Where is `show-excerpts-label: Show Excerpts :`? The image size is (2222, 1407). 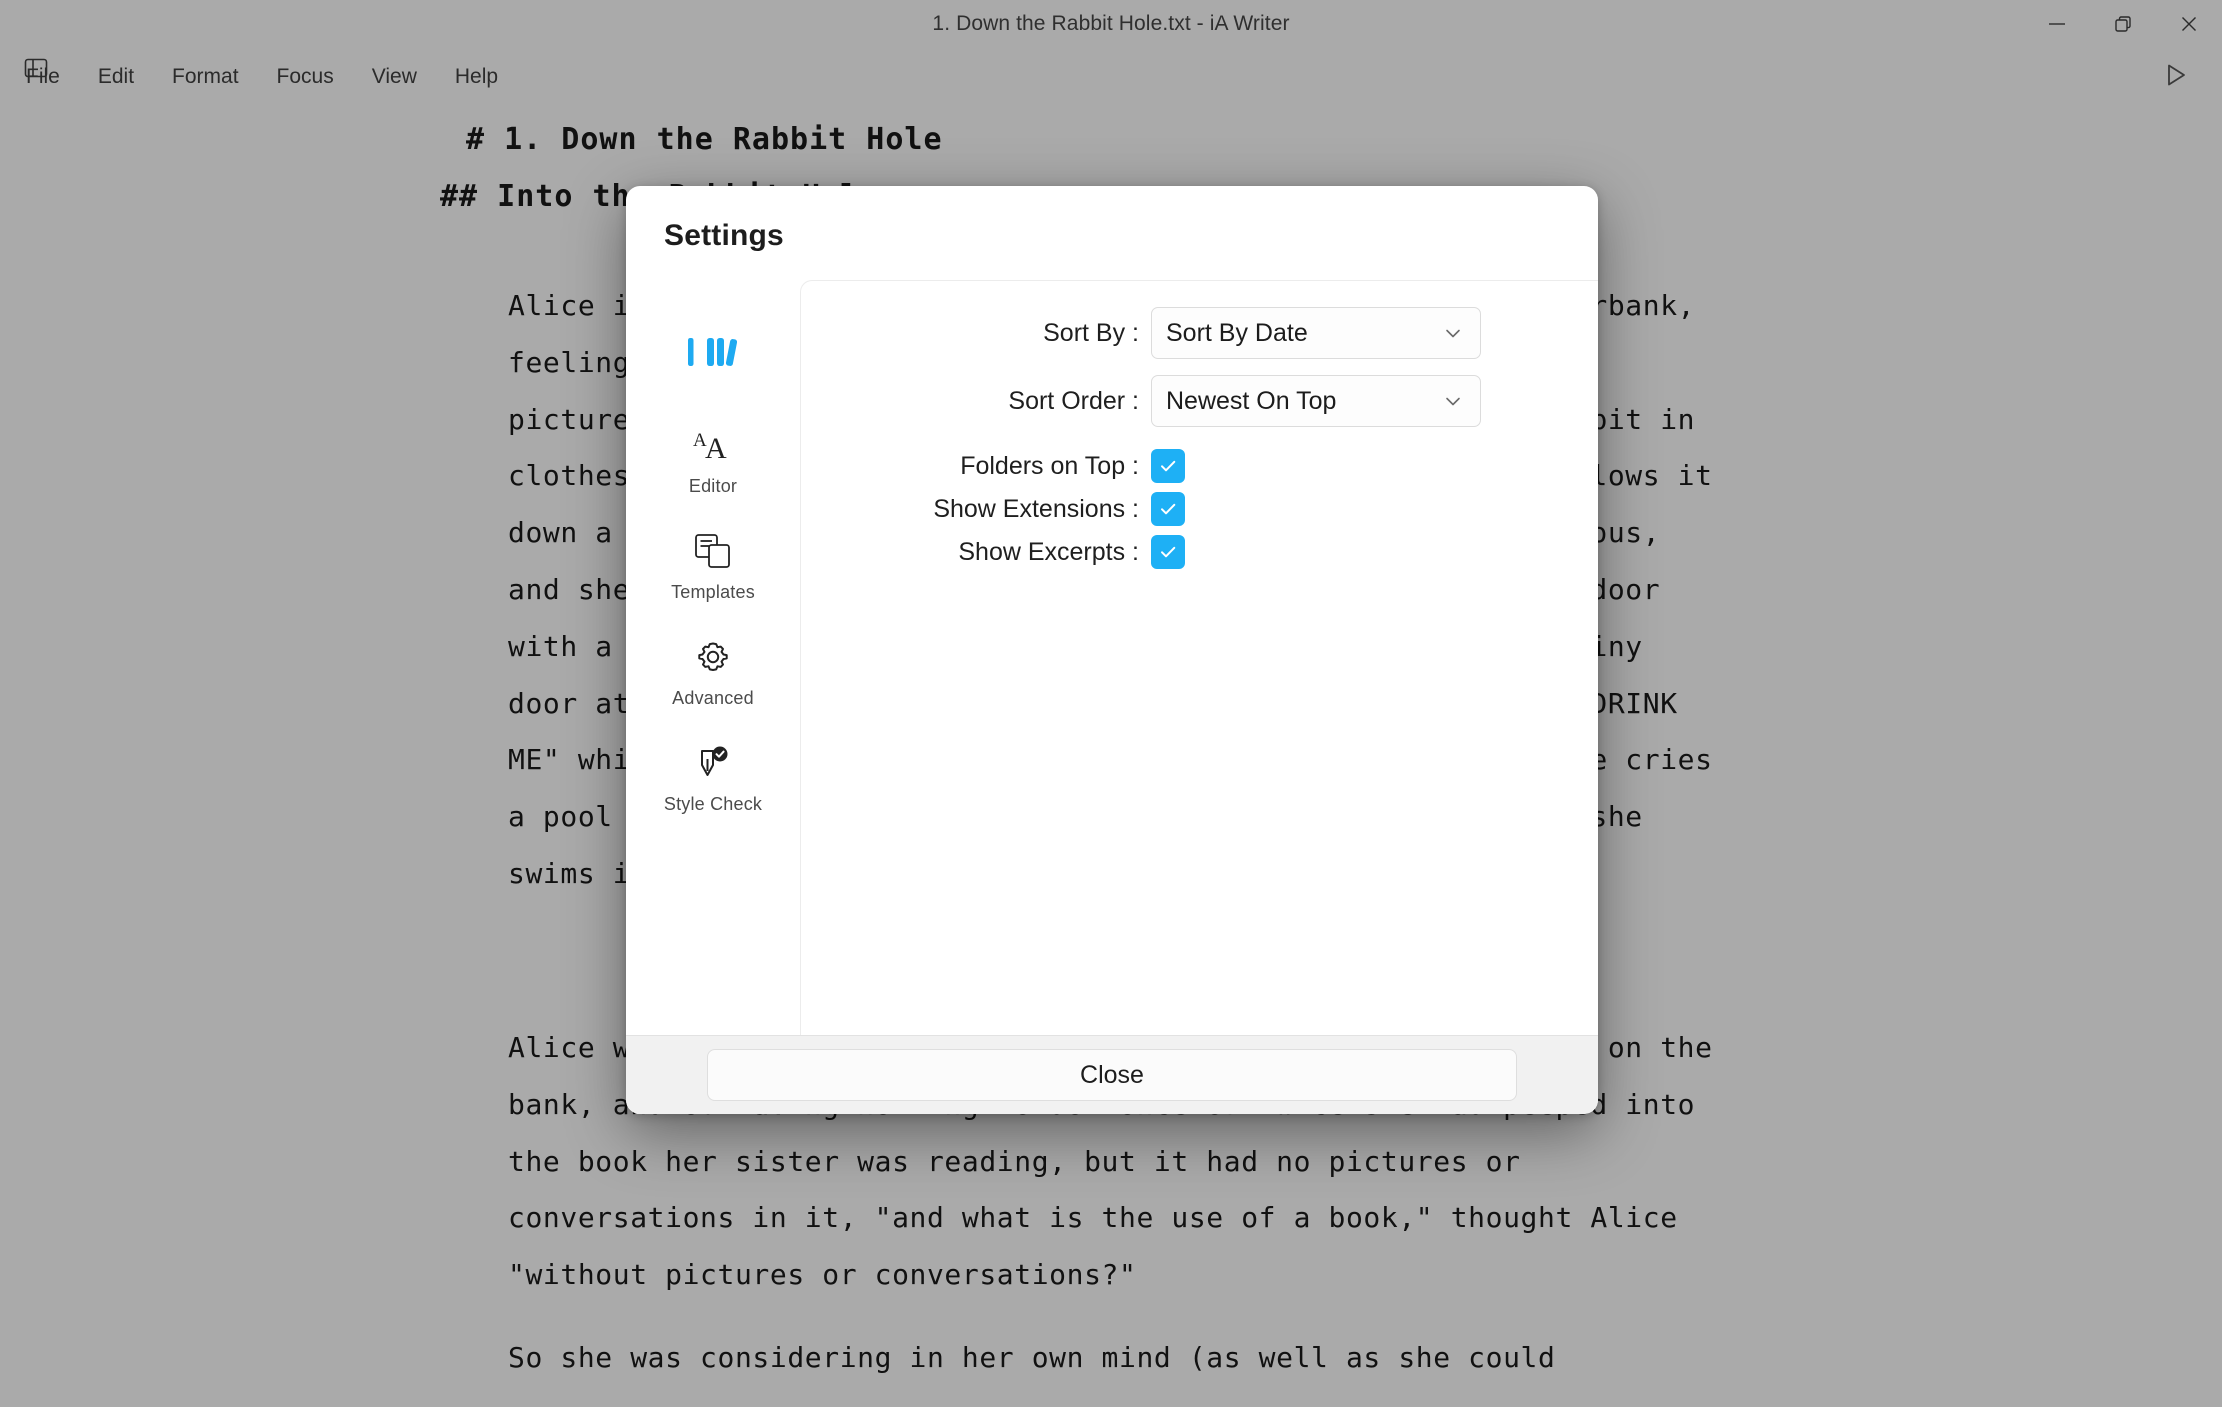
show-excerpts-label: Show Excerpts : is located at coordinates (1048, 551).